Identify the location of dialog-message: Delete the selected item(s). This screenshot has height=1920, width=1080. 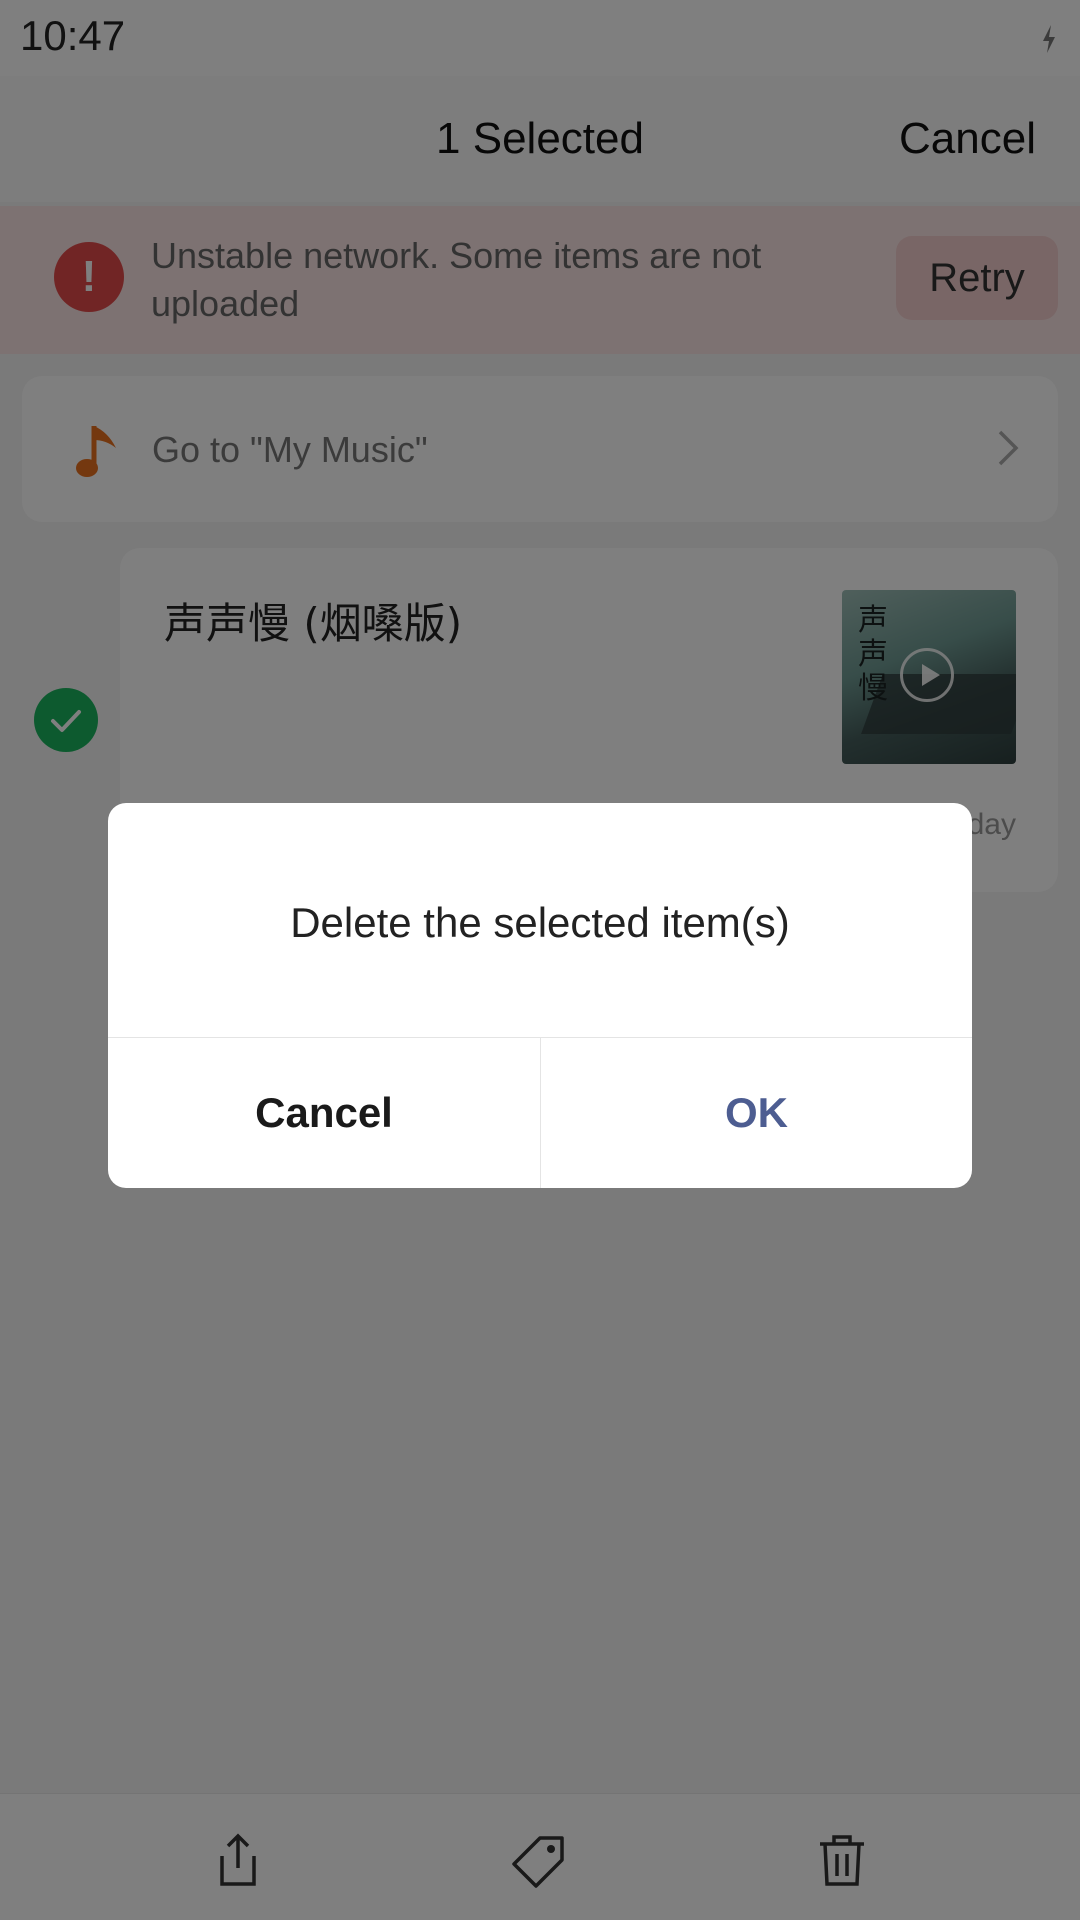
(540, 922).